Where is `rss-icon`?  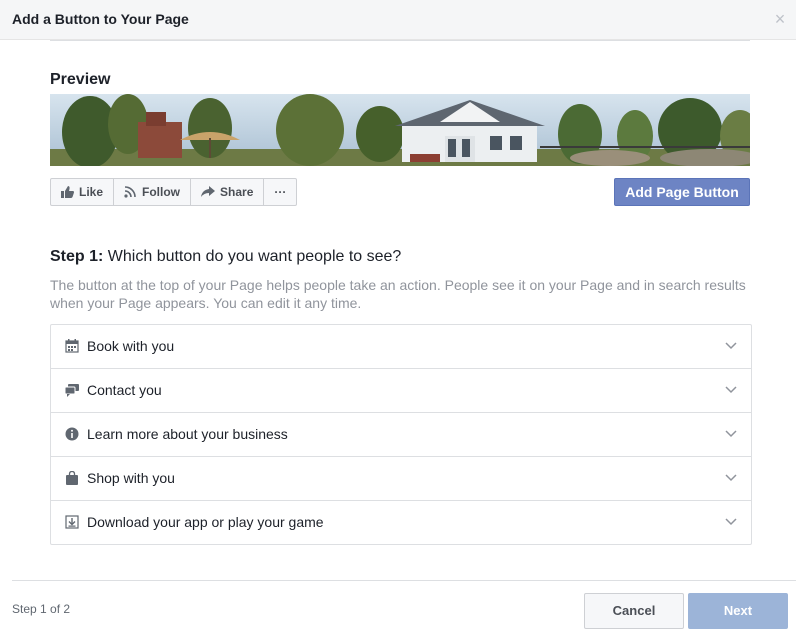
rss-icon is located at coordinates (130, 192).